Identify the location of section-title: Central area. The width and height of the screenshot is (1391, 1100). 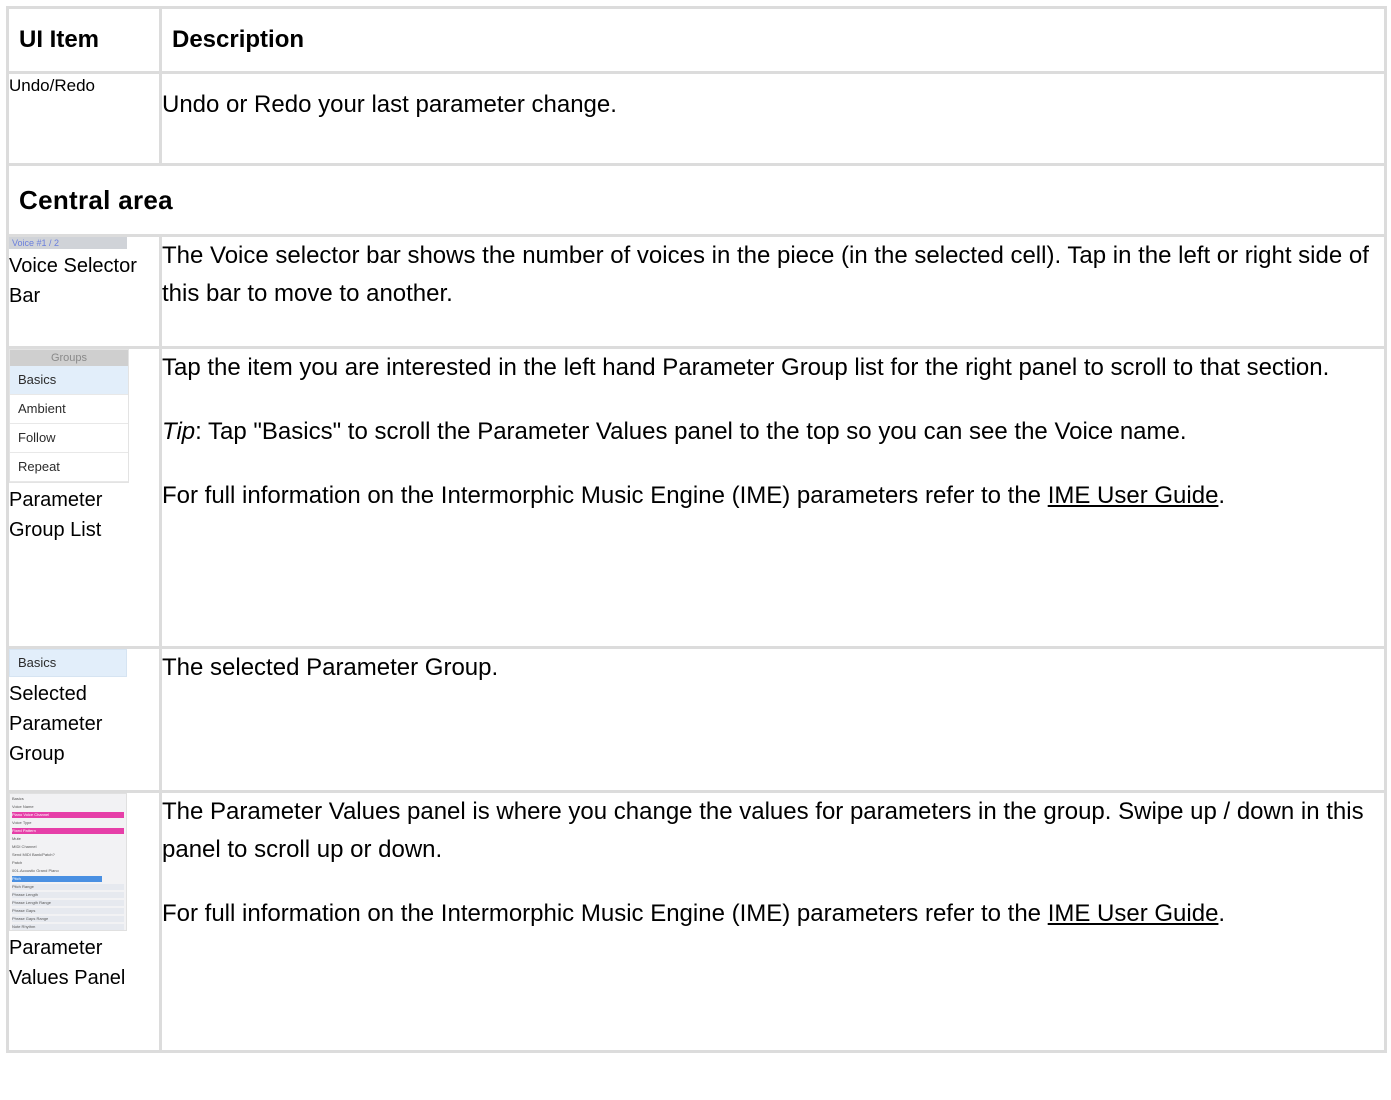
(696, 200).